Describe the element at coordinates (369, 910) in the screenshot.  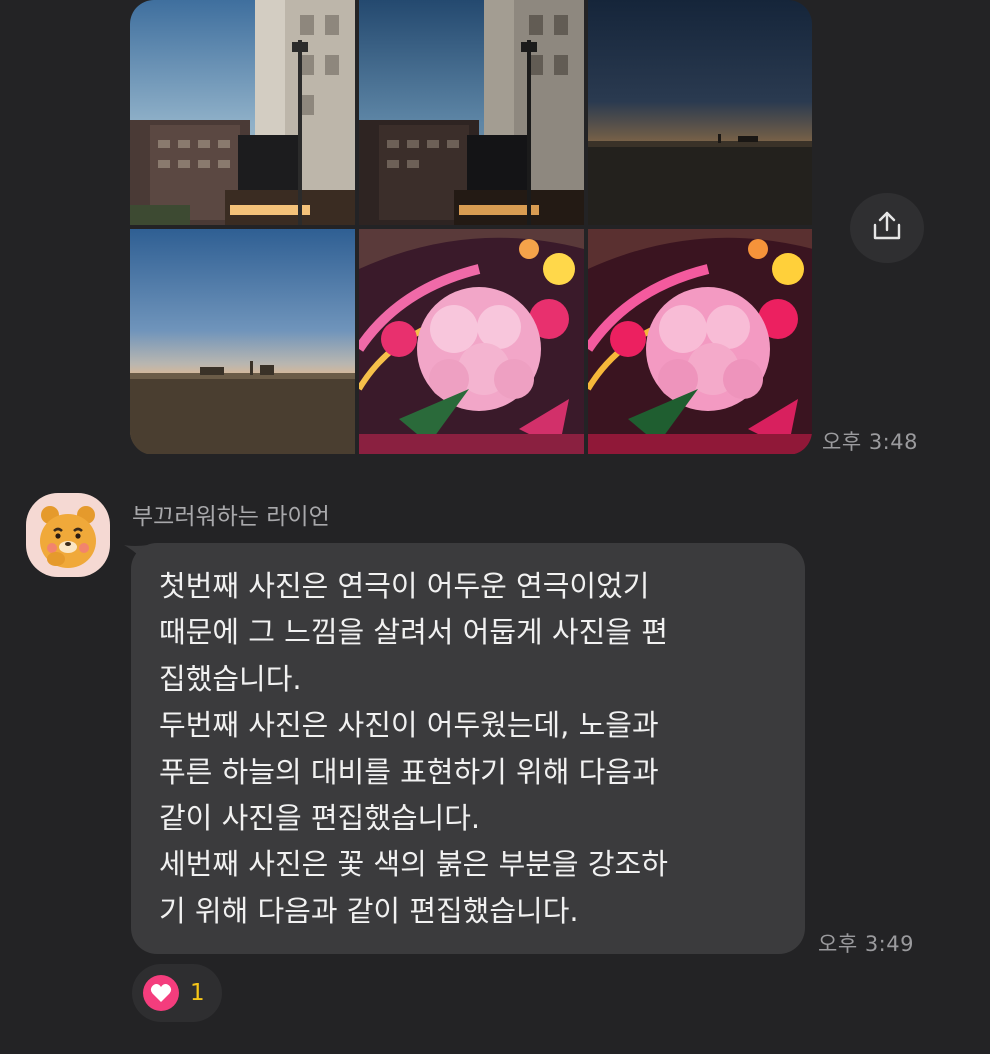
I see `message-line: 기 위해 다음과 같이 편집했습니다.` at that location.